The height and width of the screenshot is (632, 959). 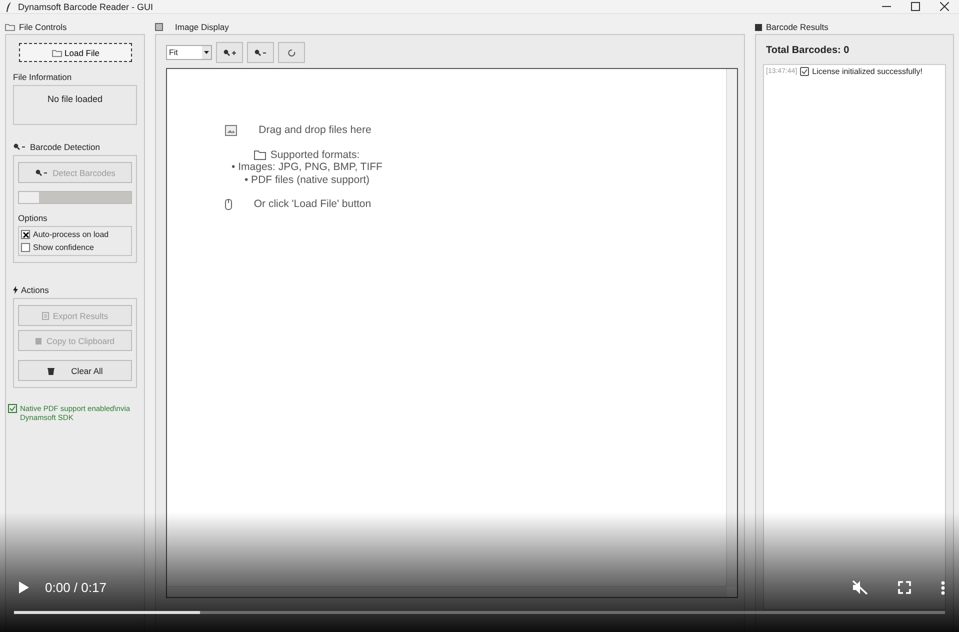 What do you see at coordinates (313, 204) in the screenshot?
I see `hint-text: Or click 'Load File' button` at bounding box center [313, 204].